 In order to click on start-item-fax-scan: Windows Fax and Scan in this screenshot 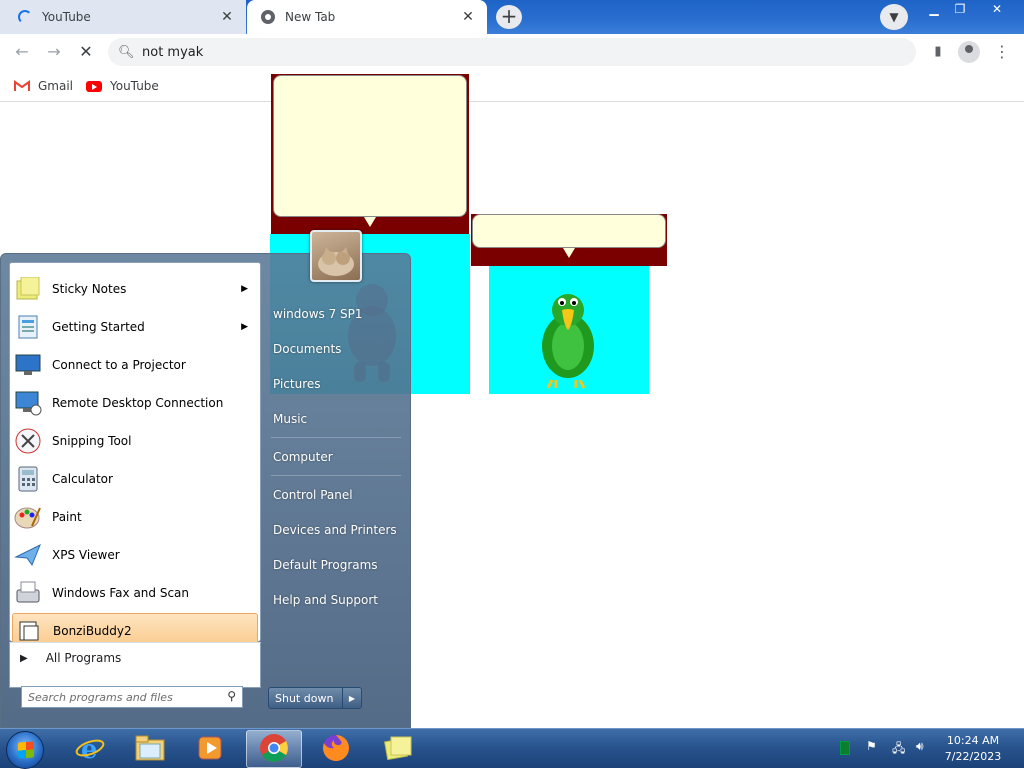, I will do `click(135, 593)`.